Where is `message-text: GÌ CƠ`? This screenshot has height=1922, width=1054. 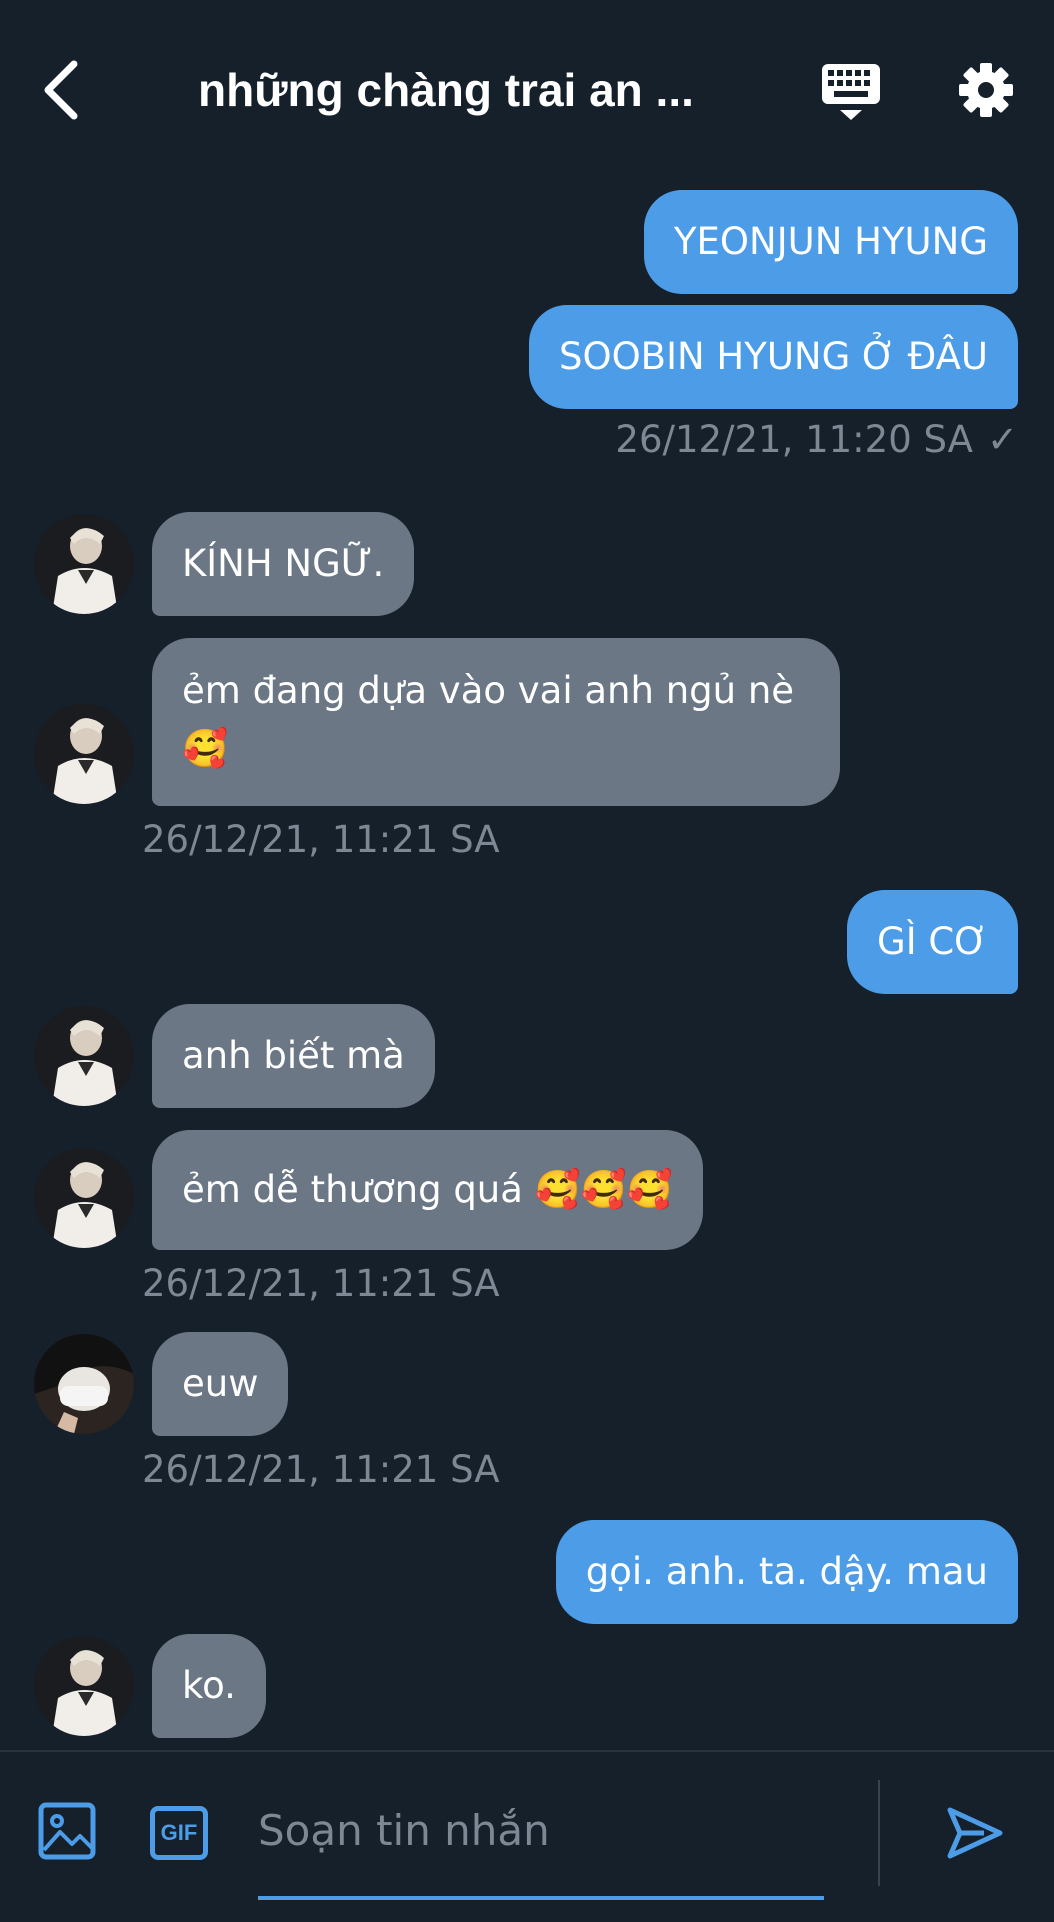
message-text: GÌ CƠ is located at coordinates (932, 941).